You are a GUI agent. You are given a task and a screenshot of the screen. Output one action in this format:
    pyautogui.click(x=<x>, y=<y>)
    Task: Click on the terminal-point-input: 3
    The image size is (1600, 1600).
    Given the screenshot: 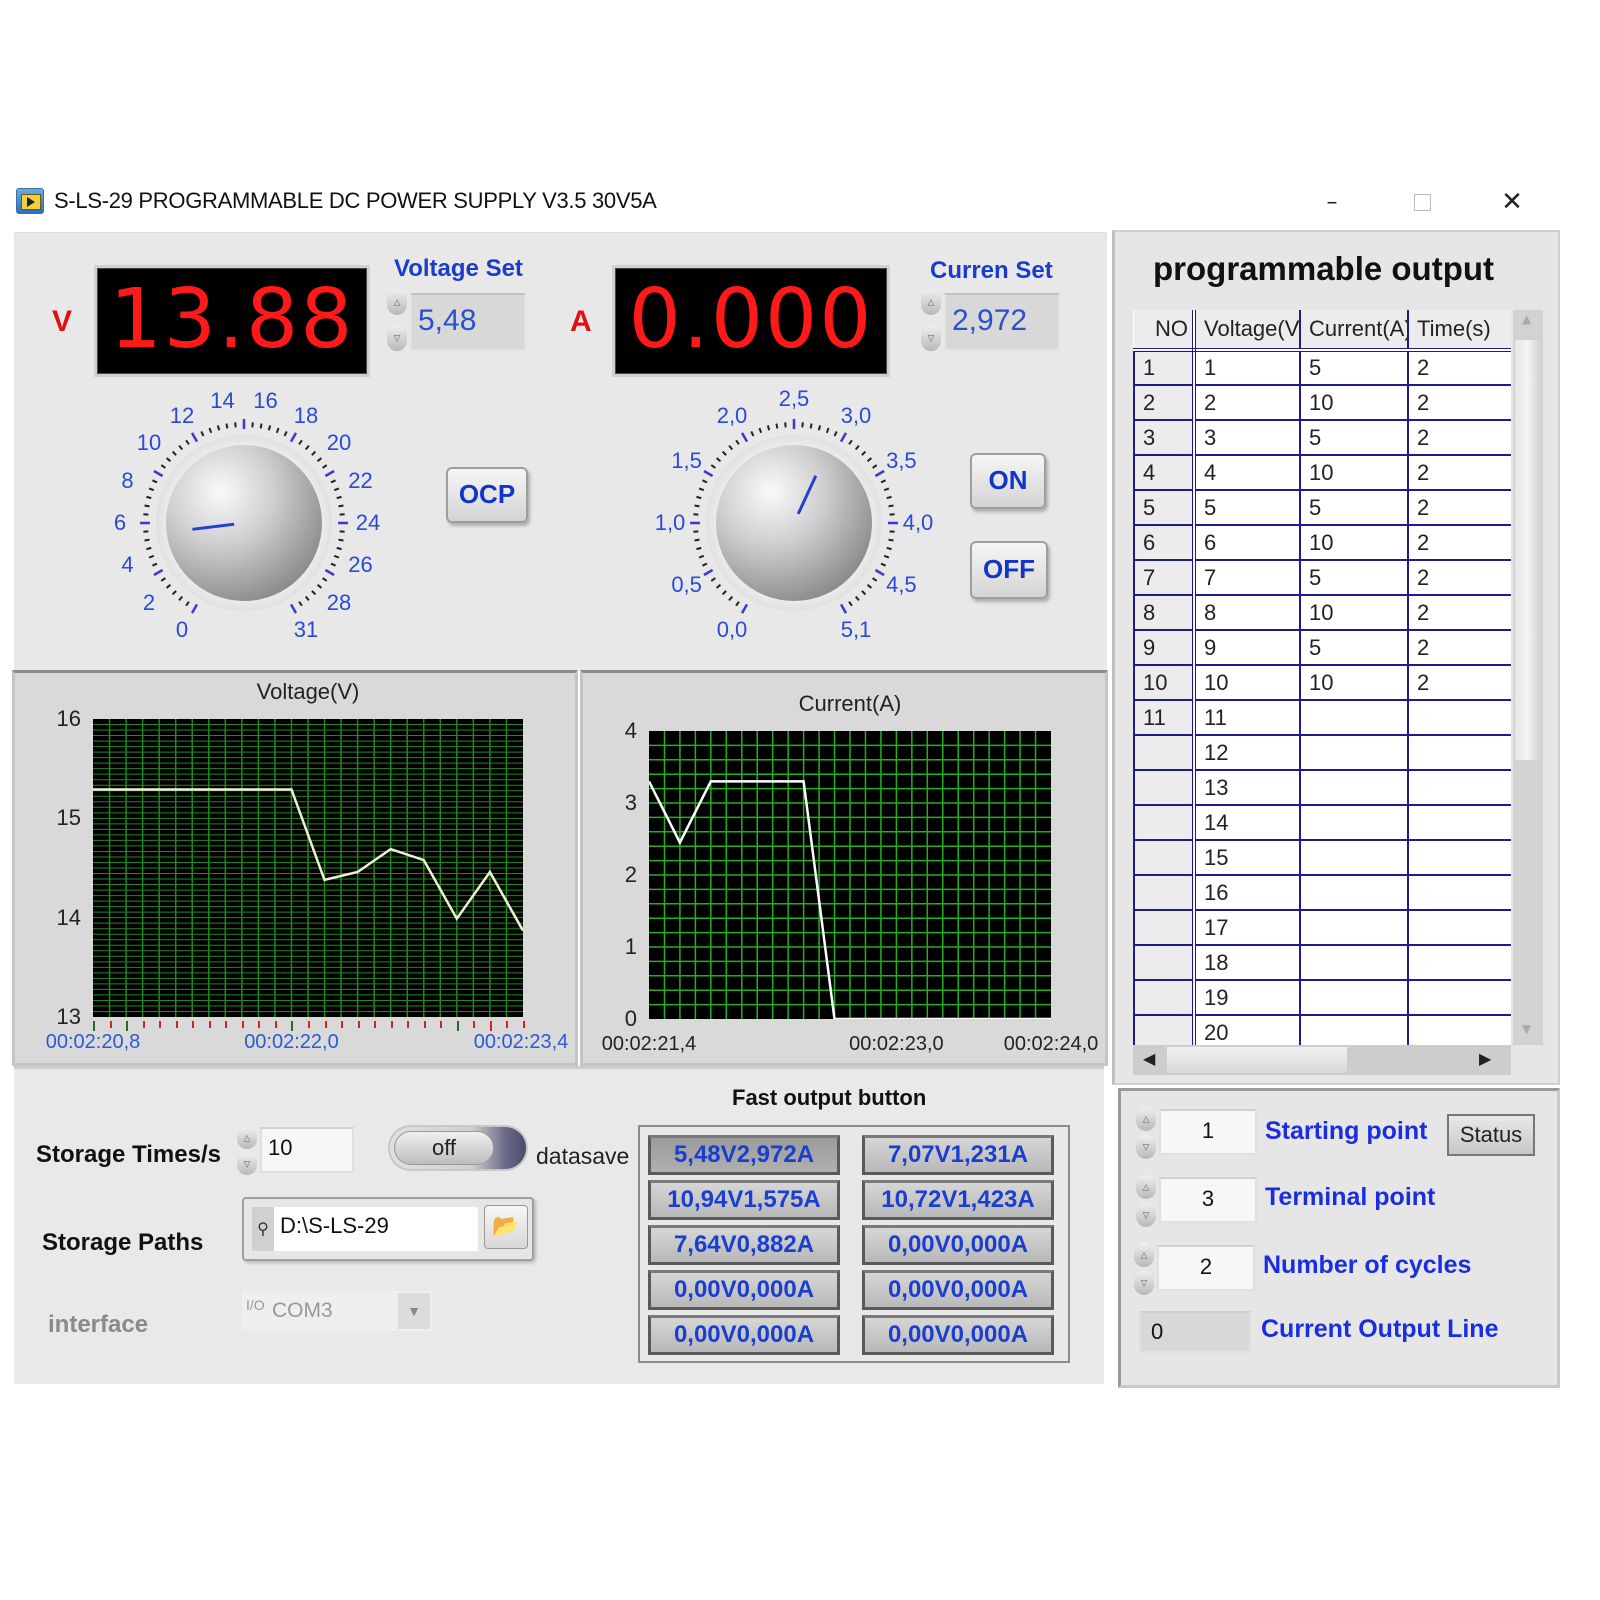 What is the action you would take?
    pyautogui.click(x=1208, y=1200)
    